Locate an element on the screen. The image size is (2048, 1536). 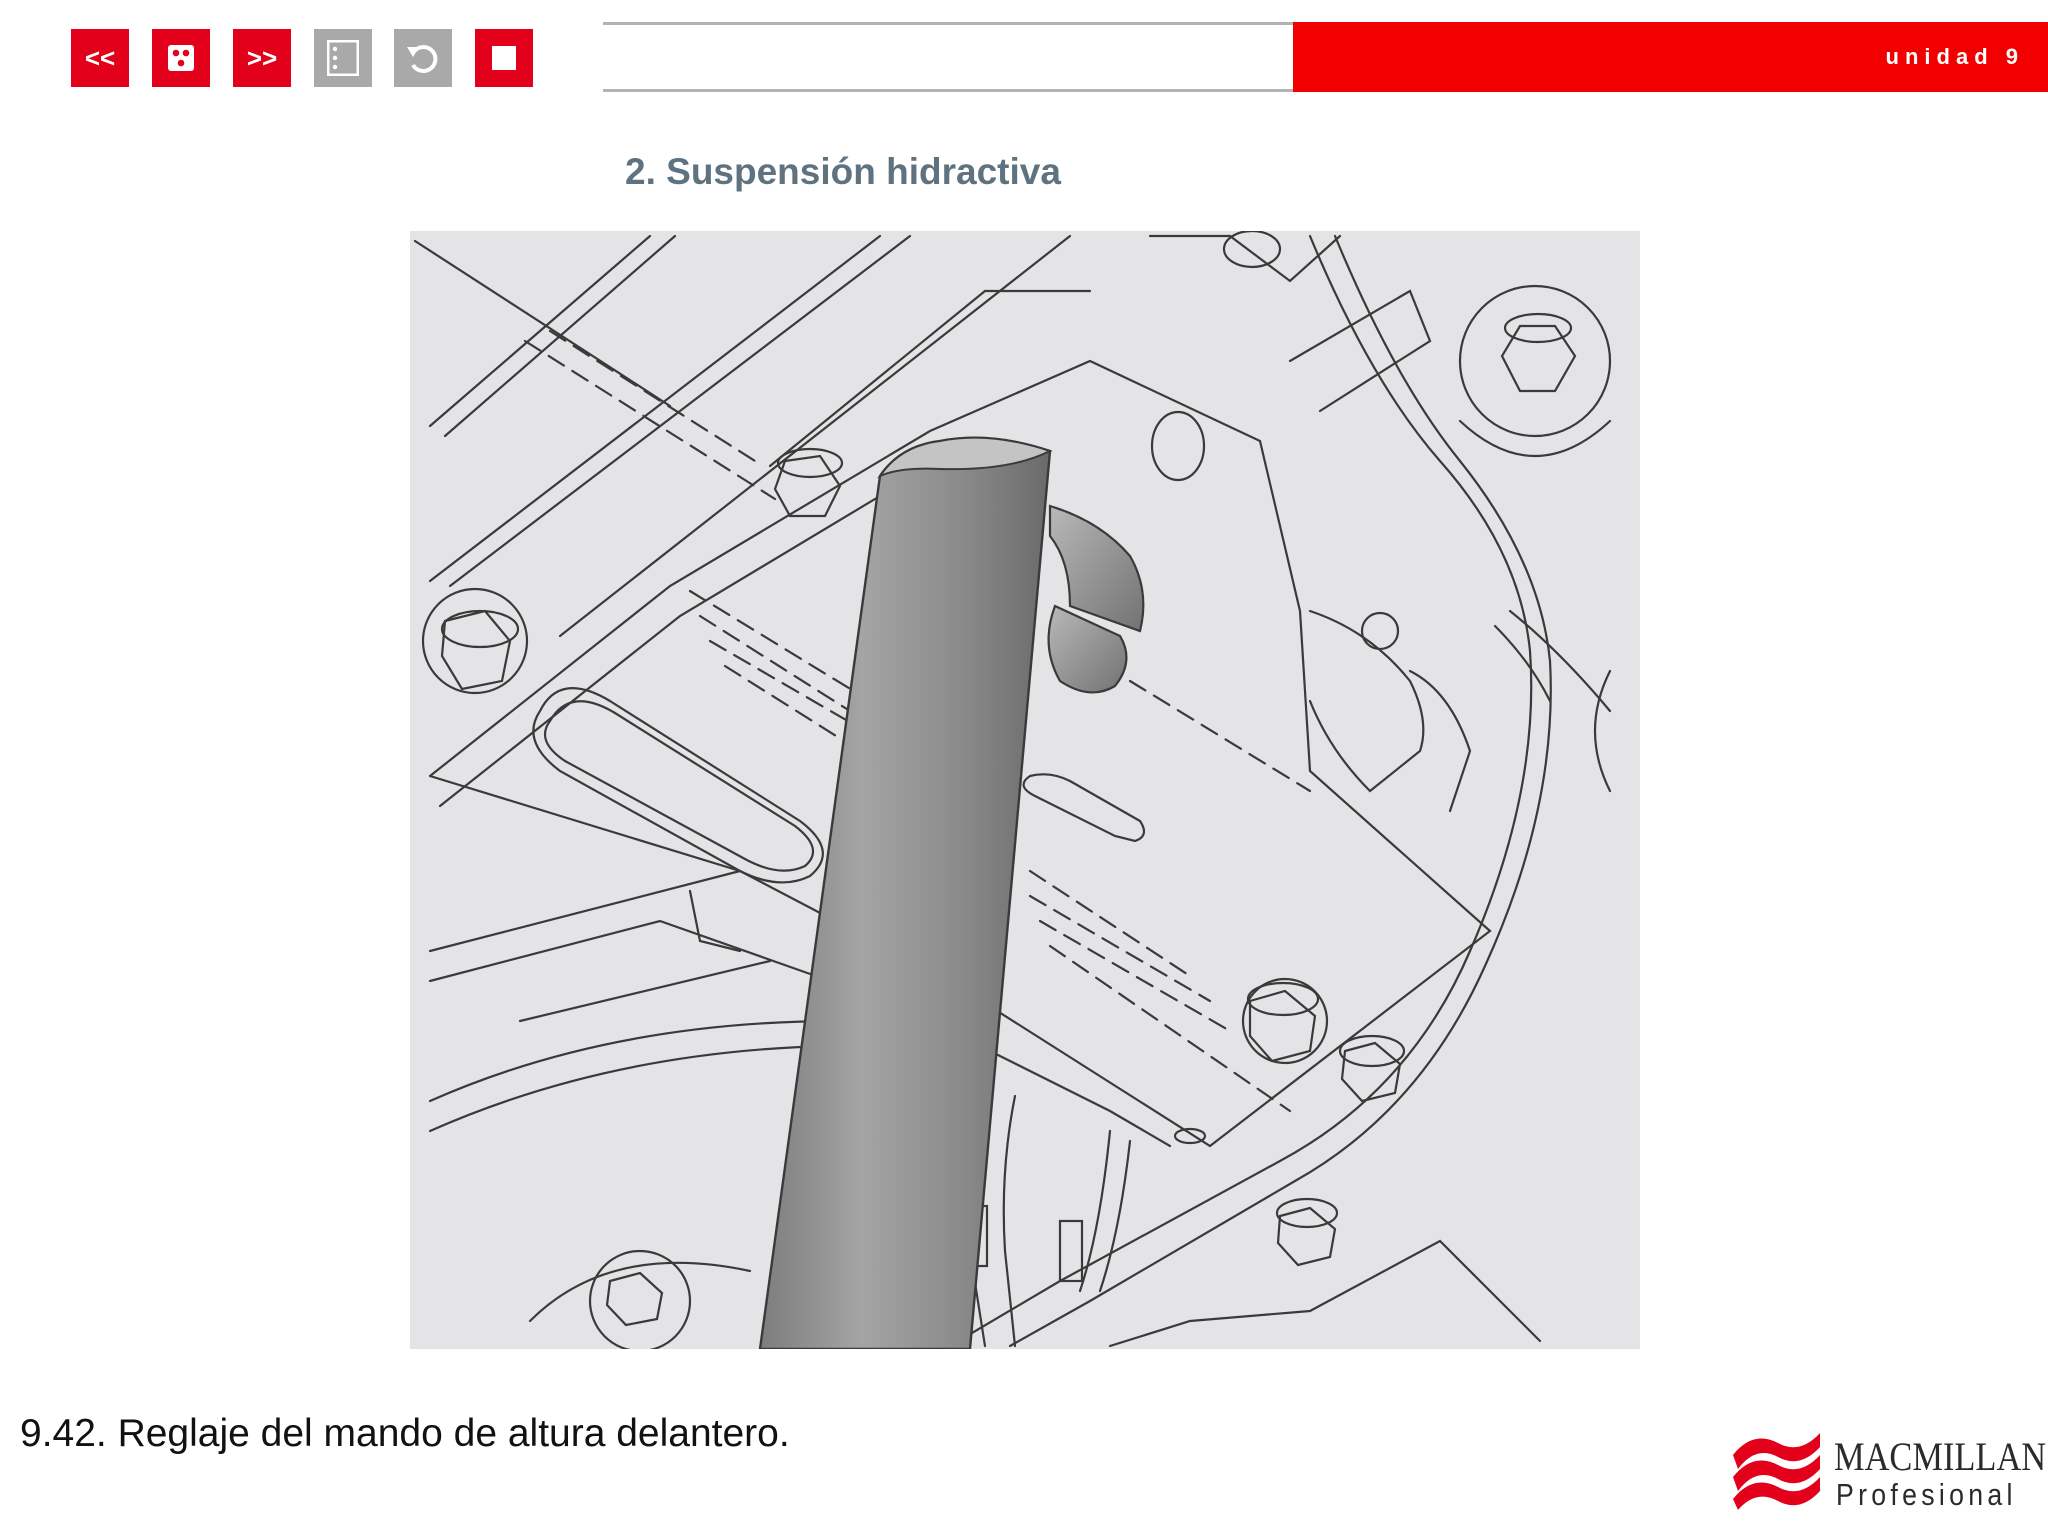
header-rule-bottom is located at coordinates (948, 90).